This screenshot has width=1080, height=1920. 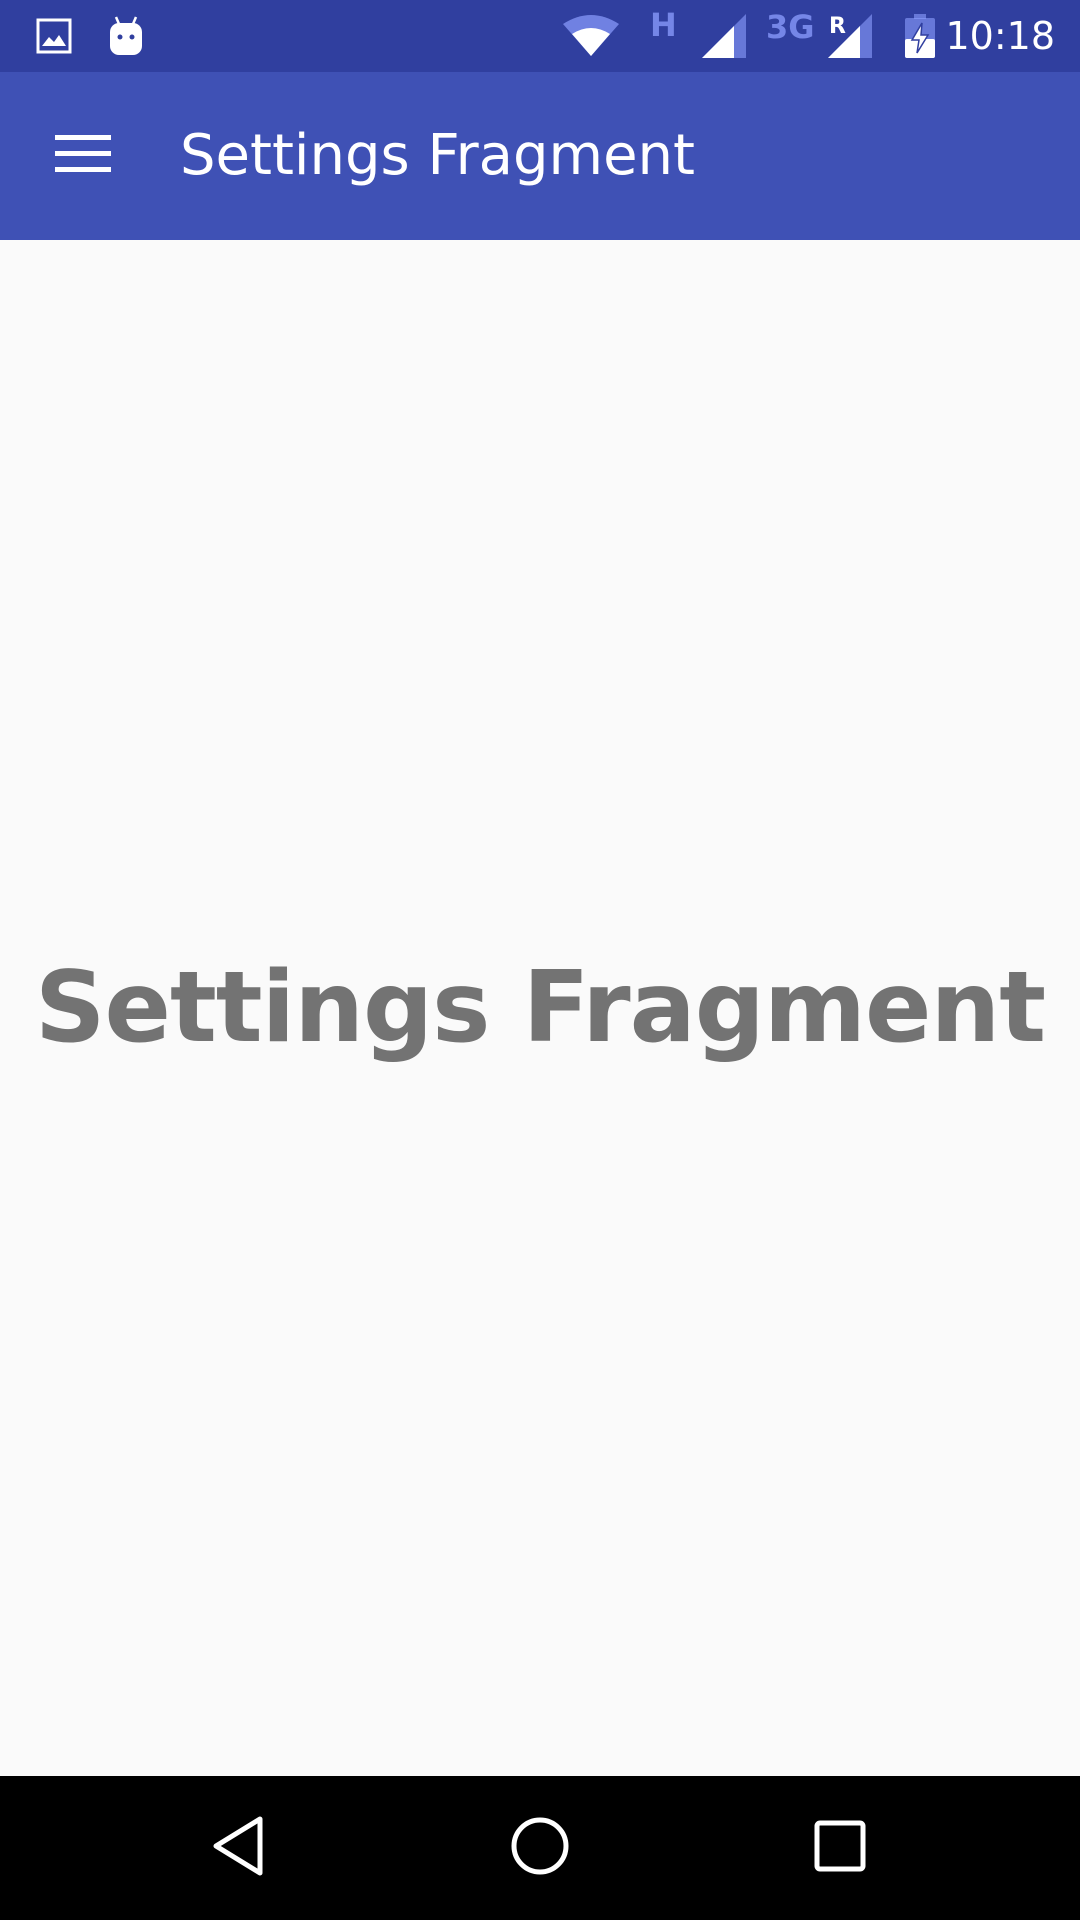 I want to click on back-icon, so click(x=240, y=1848).